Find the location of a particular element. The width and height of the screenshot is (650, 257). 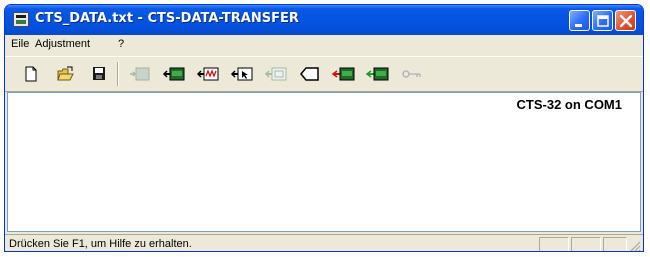

status-bar: Drücken Sie F1, um Hilfe zu erhalten. is located at coordinates (324, 243).